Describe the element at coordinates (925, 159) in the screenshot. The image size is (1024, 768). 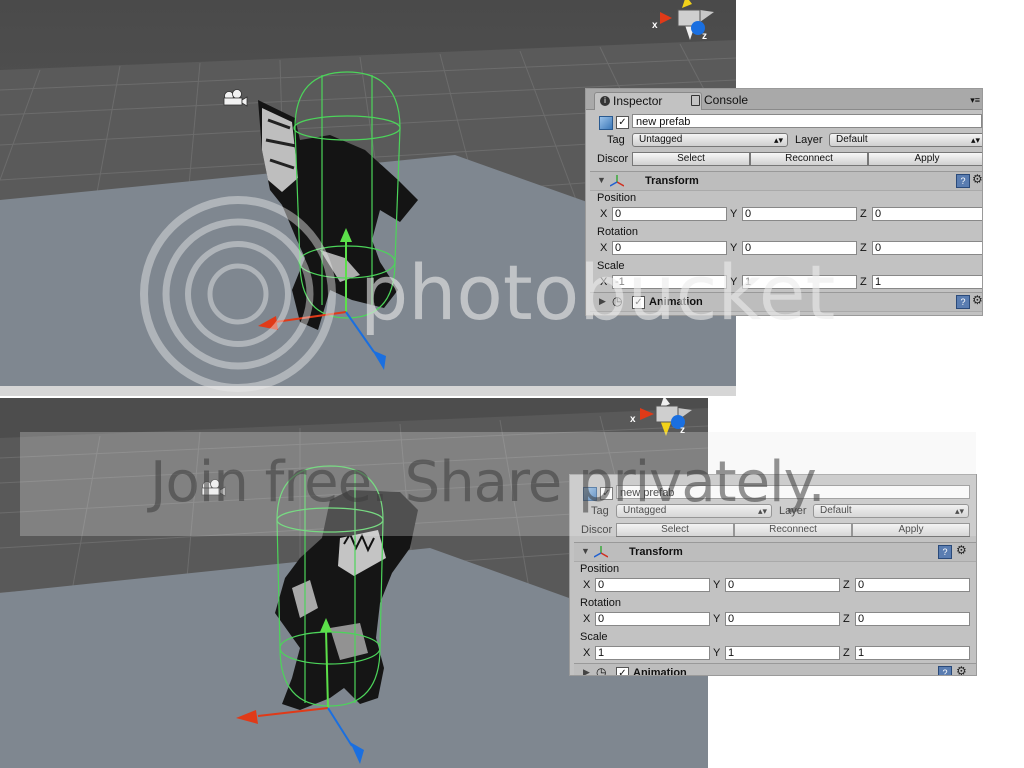
I see `prefab-apply-button: Apply` at that location.